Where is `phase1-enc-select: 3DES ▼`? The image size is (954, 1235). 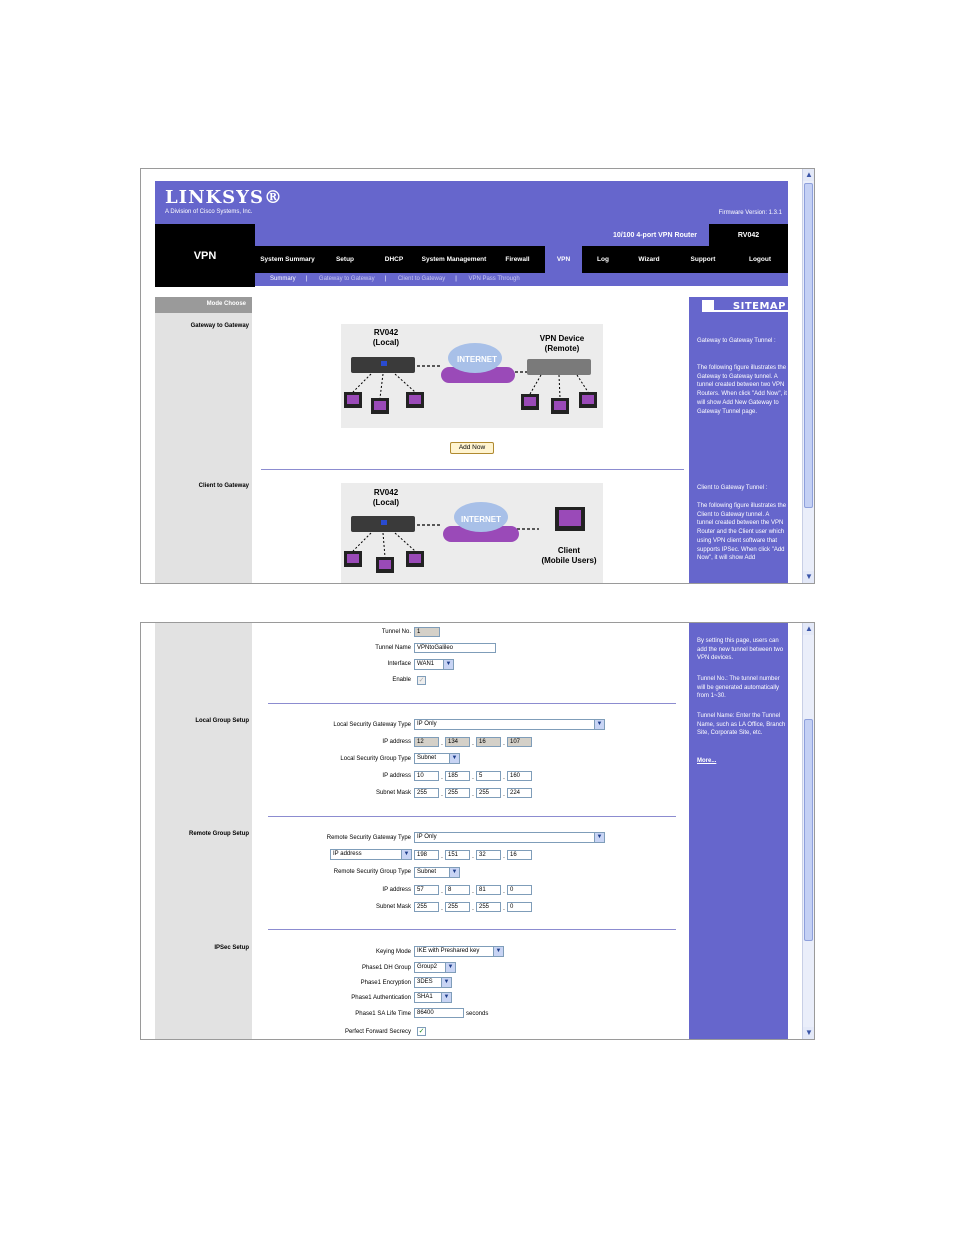 phase1-enc-select: 3DES ▼ is located at coordinates (433, 982).